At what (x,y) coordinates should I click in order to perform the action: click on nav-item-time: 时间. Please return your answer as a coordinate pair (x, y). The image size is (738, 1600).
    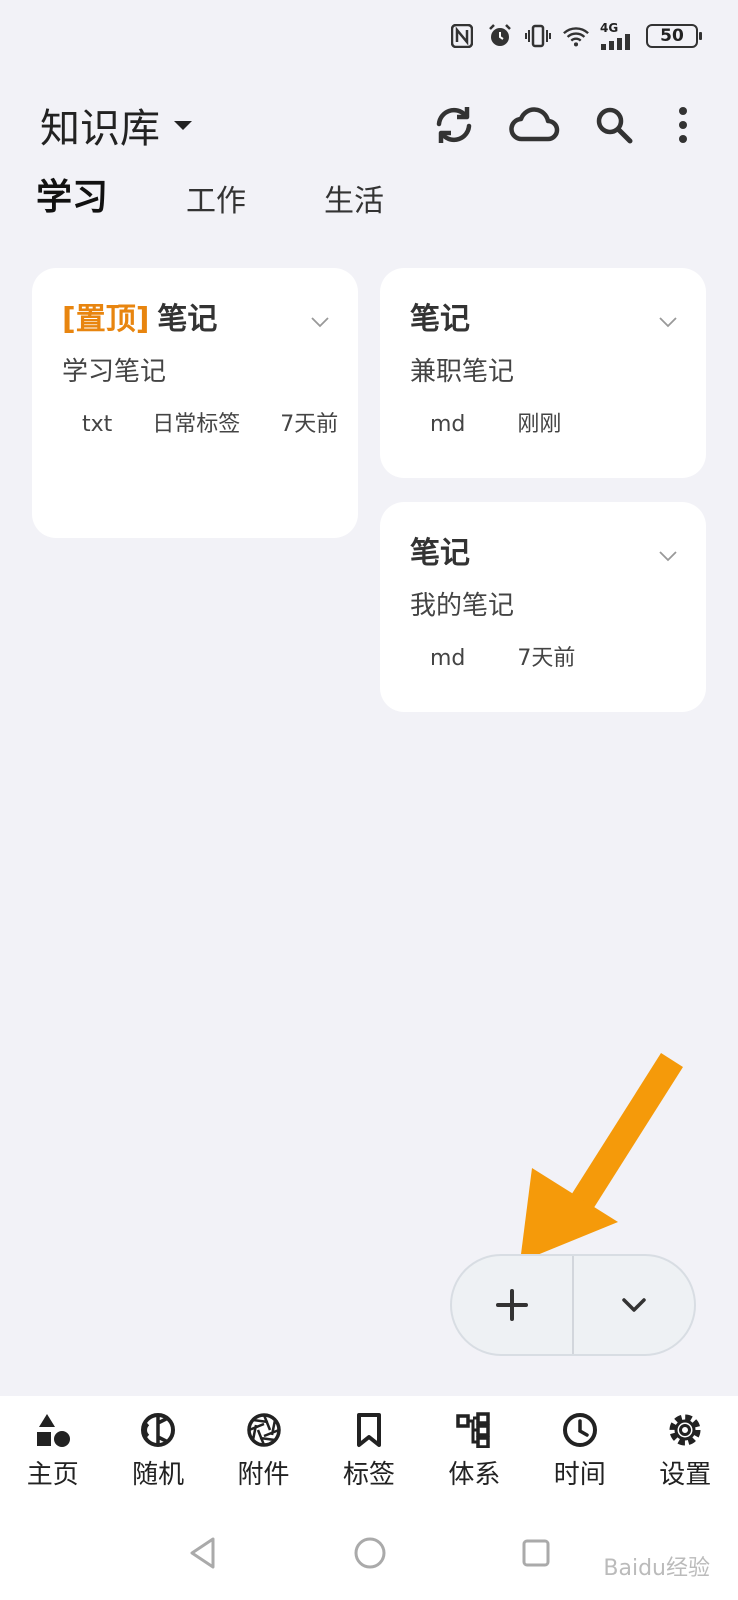
    Looking at the image, I should click on (580, 1451).